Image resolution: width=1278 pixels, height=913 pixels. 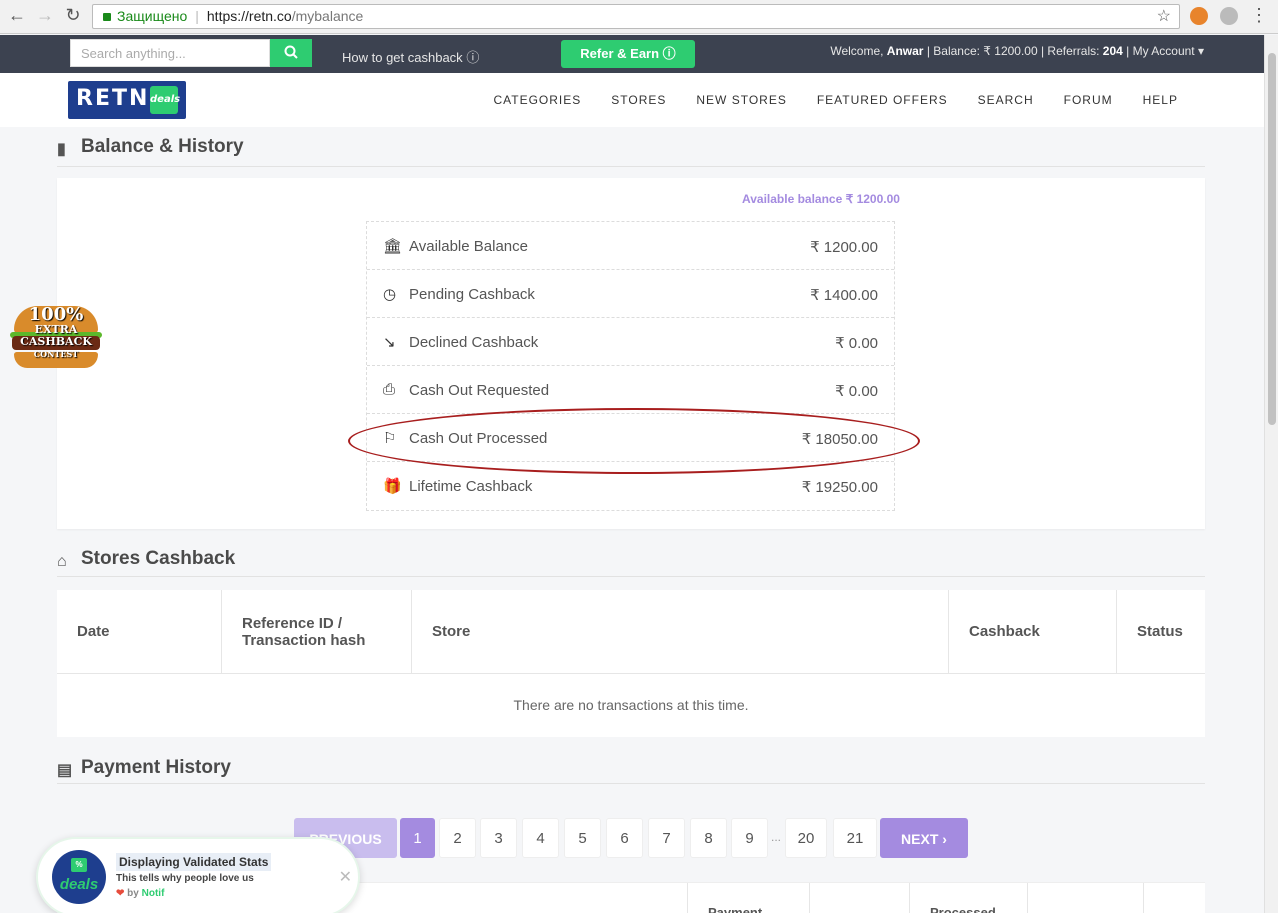 What do you see at coordinates (666, 838) in the screenshot?
I see `page-7: 7` at bounding box center [666, 838].